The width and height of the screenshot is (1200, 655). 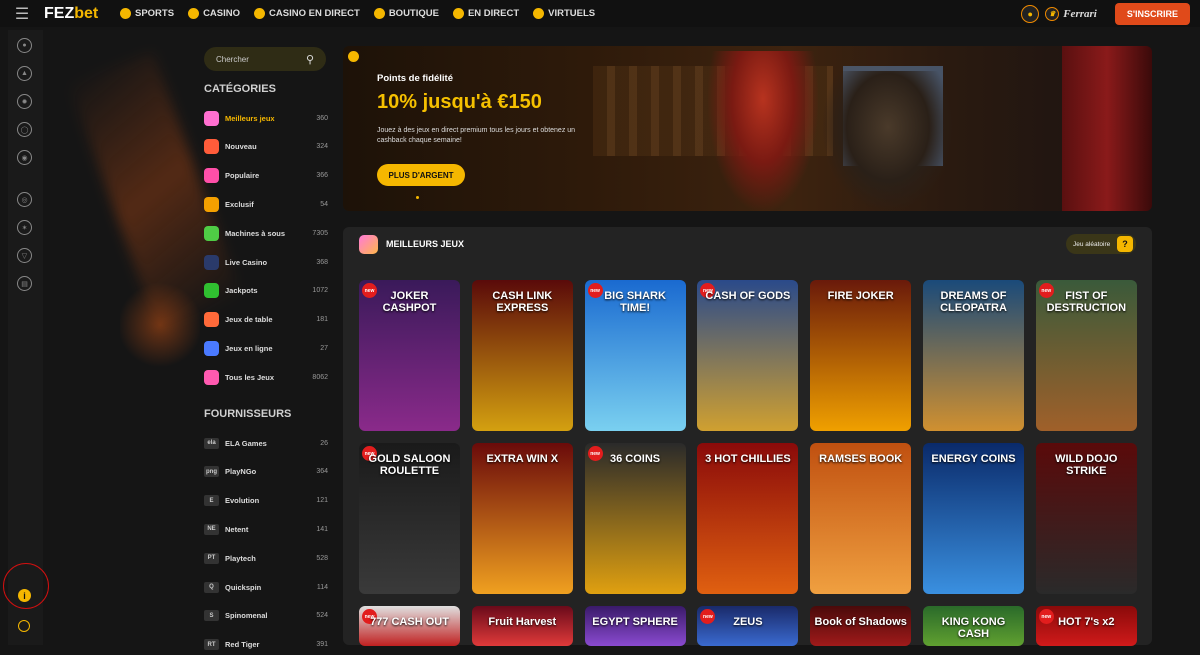 What do you see at coordinates (635, 626) in the screenshot?
I see `game-tile: EGYPT SPHERE` at bounding box center [635, 626].